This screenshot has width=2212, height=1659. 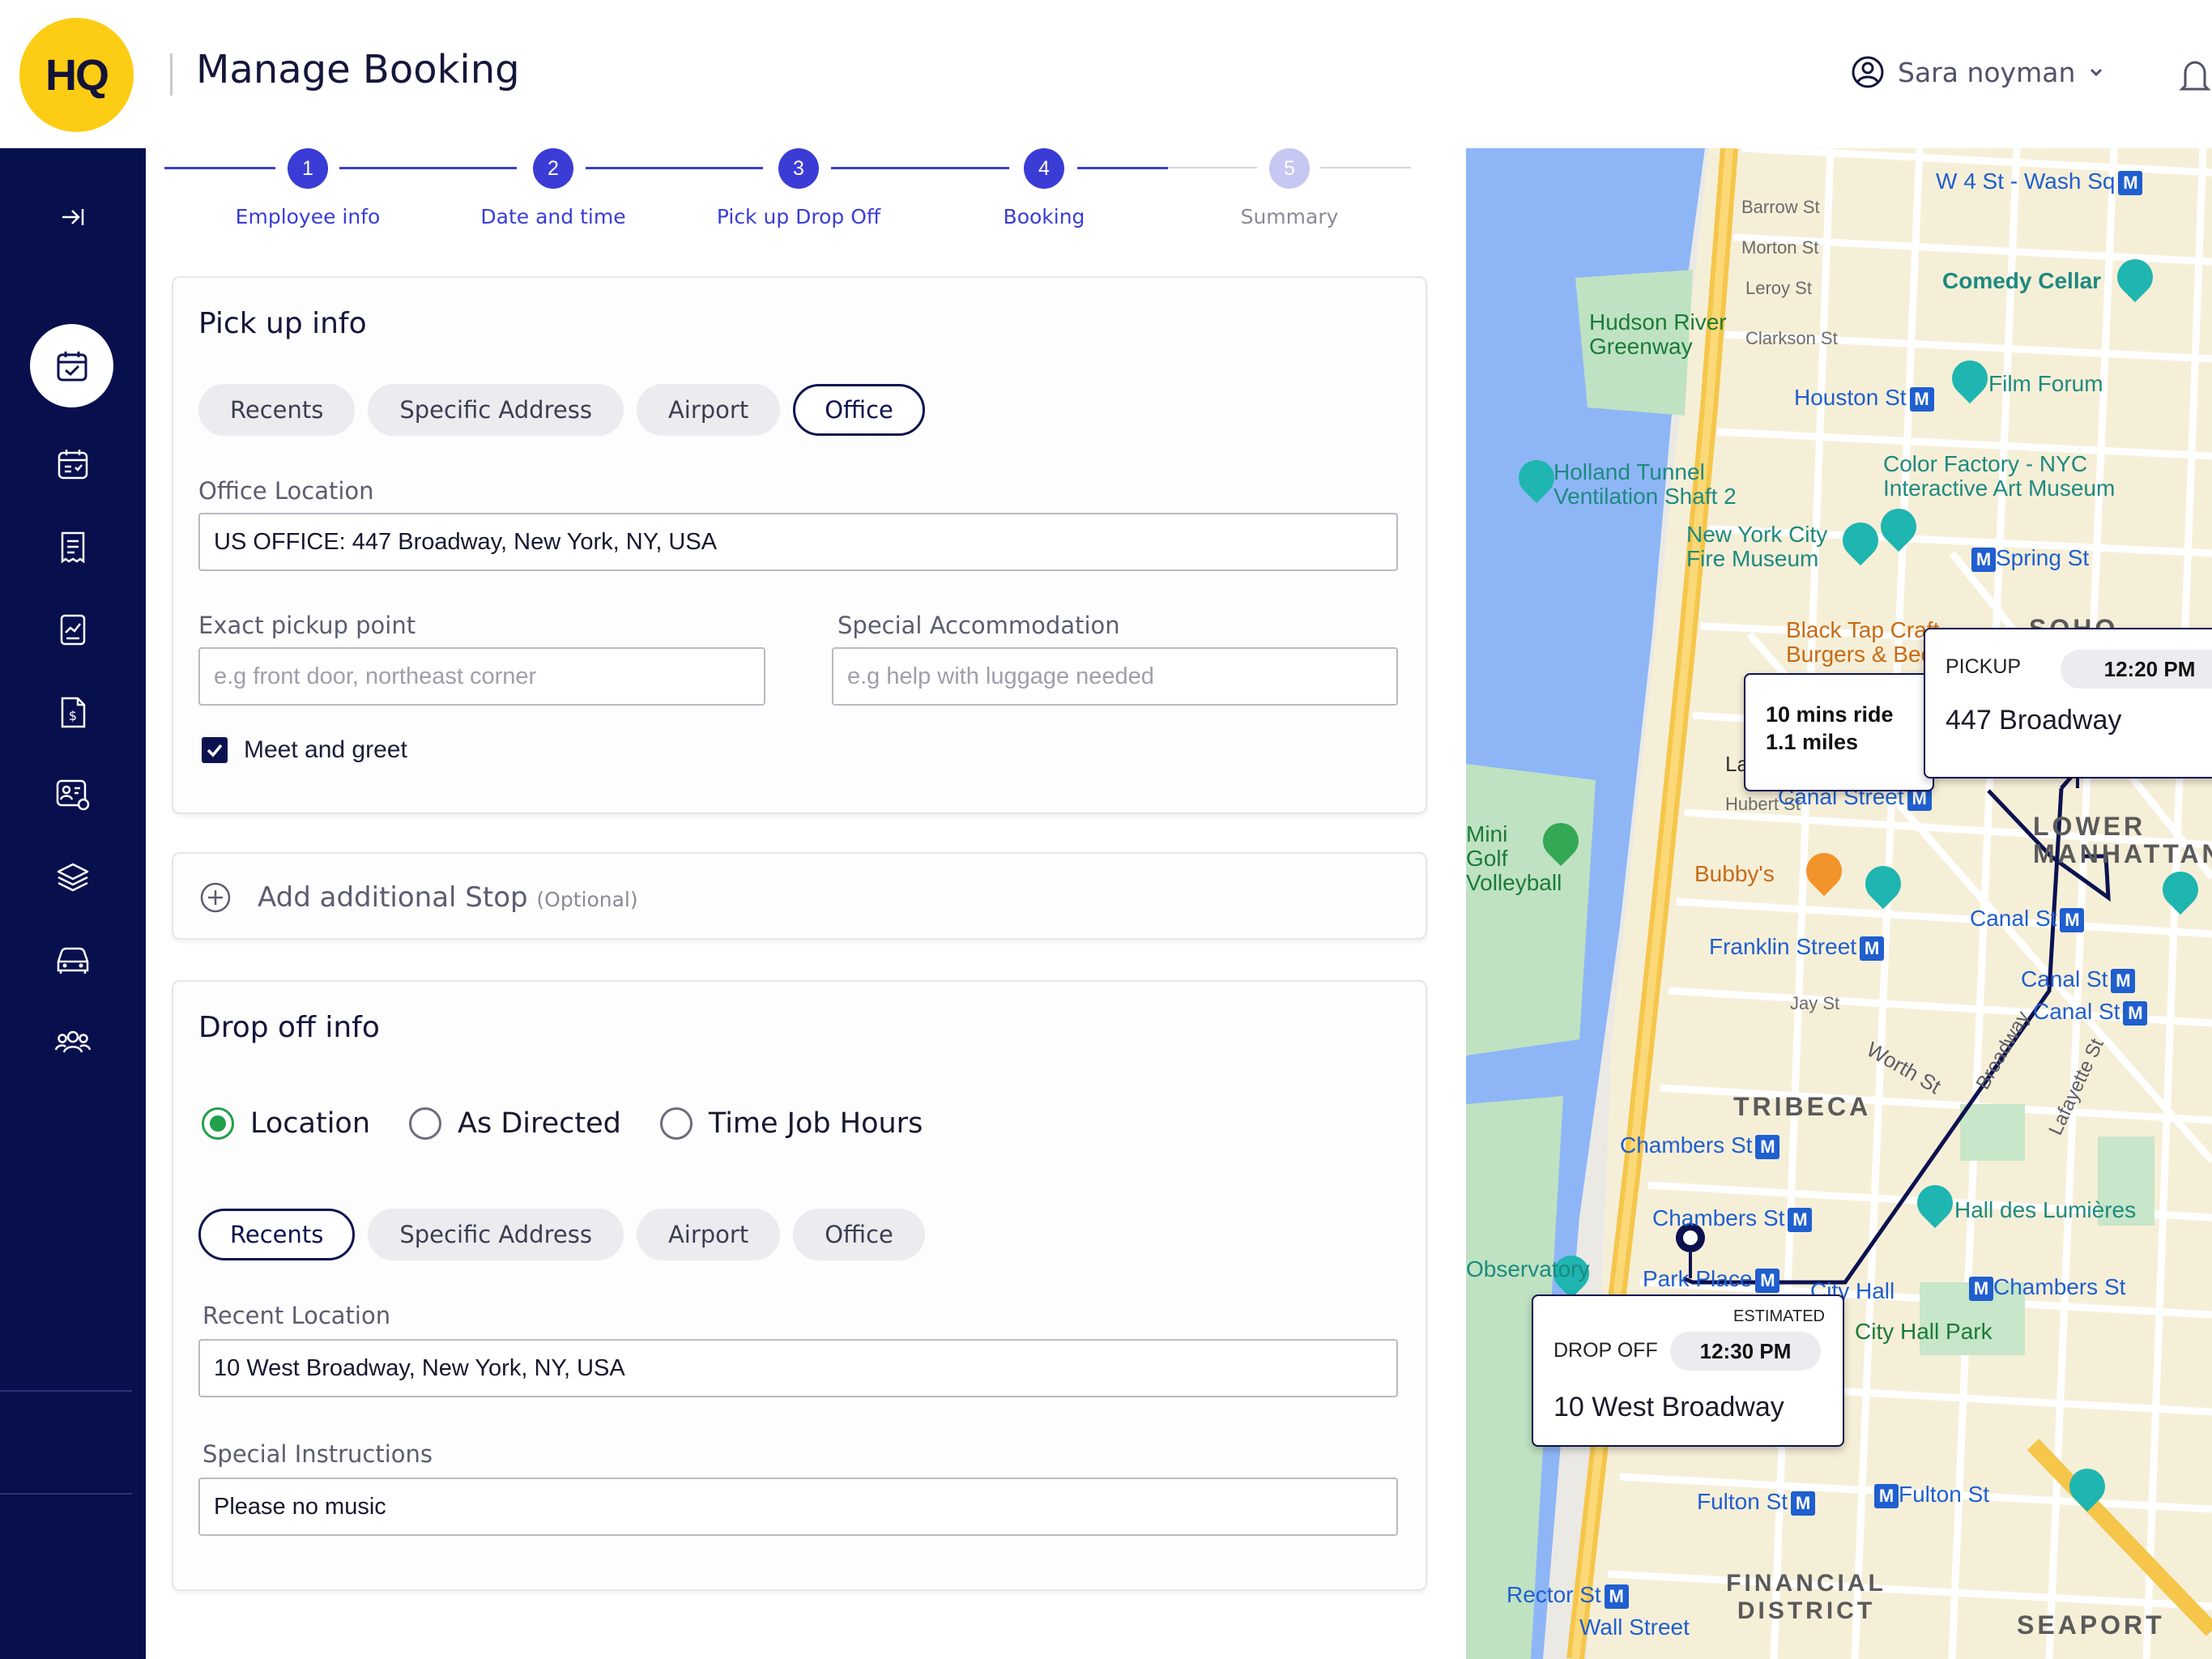 I want to click on pickup-tabs: Recents Specific Address Airport Office, so click(x=561, y=410).